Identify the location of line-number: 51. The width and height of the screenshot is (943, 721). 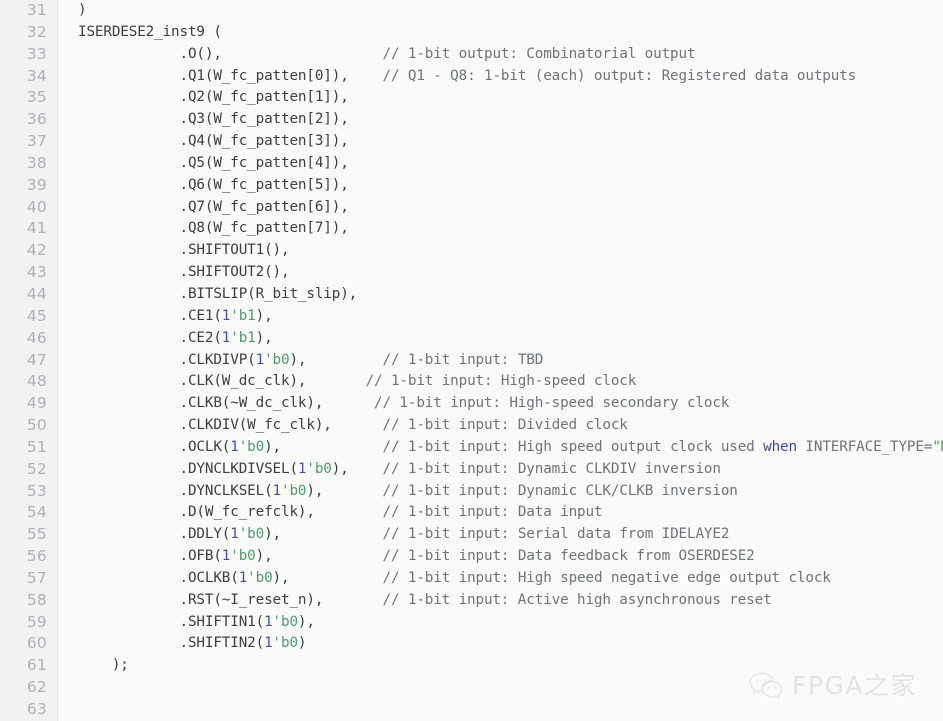
(36, 446).